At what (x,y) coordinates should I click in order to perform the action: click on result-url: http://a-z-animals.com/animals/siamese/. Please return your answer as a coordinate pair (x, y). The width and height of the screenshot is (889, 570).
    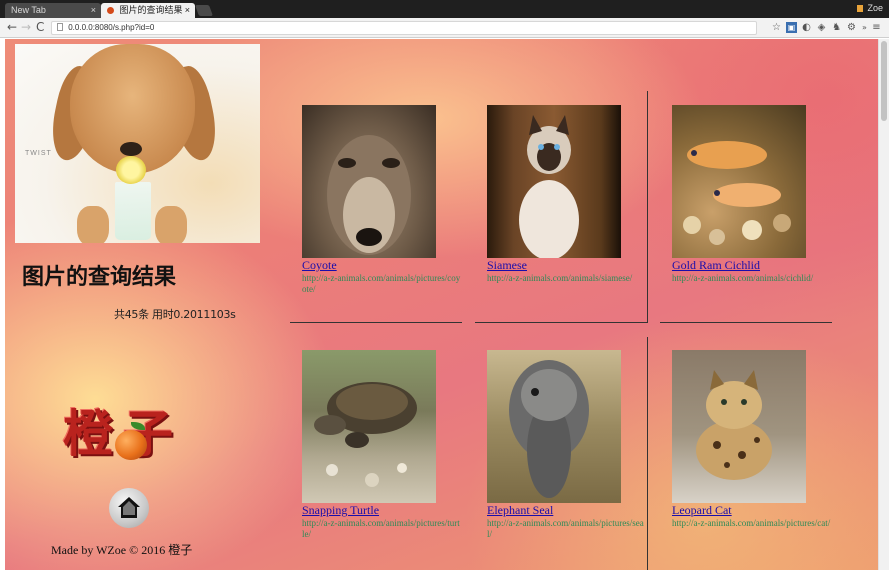
    Looking at the image, I should click on (560, 278).